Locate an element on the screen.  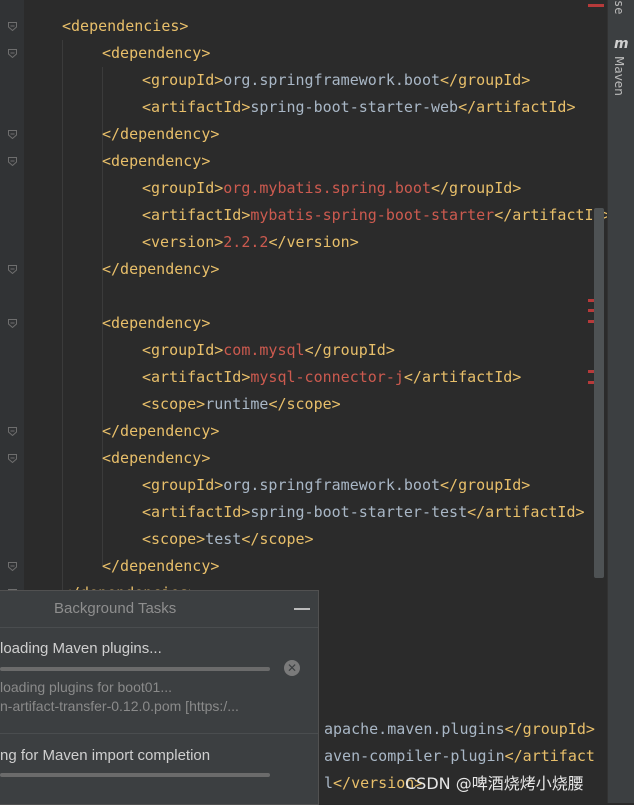
minimize-icon is located at coordinates (302, 609).